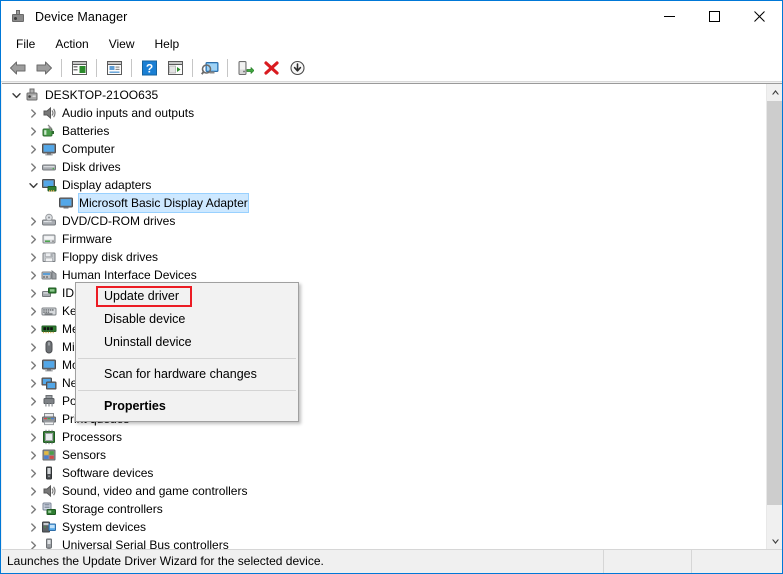  Describe the element at coordinates (759, 16) in the screenshot. I see `close-button` at that location.